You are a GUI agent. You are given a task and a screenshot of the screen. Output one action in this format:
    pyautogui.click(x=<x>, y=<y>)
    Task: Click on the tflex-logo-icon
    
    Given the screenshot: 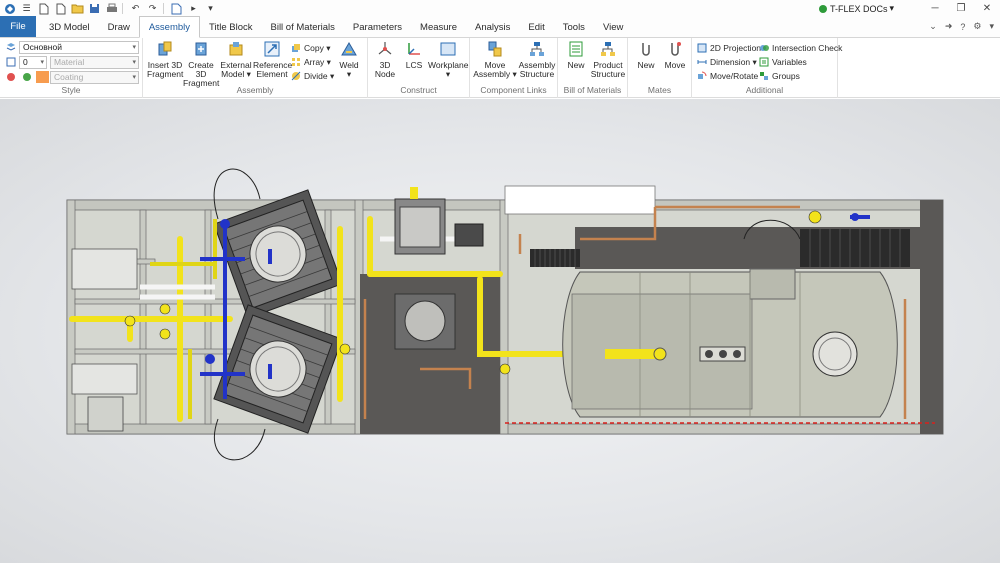 What is the action you would take?
    pyautogui.click(x=9, y=8)
    